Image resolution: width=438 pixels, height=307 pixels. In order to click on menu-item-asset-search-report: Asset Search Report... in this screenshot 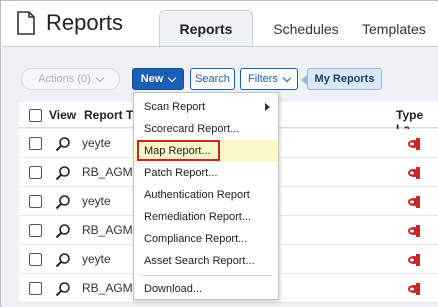, I will do `click(206, 261)`.